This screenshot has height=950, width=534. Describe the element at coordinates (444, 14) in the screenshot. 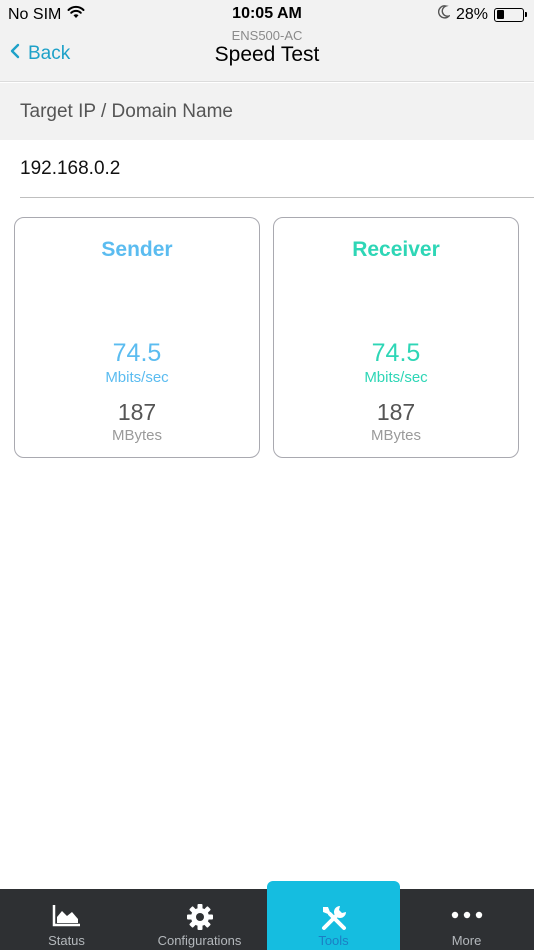

I see `moon-icon` at that location.